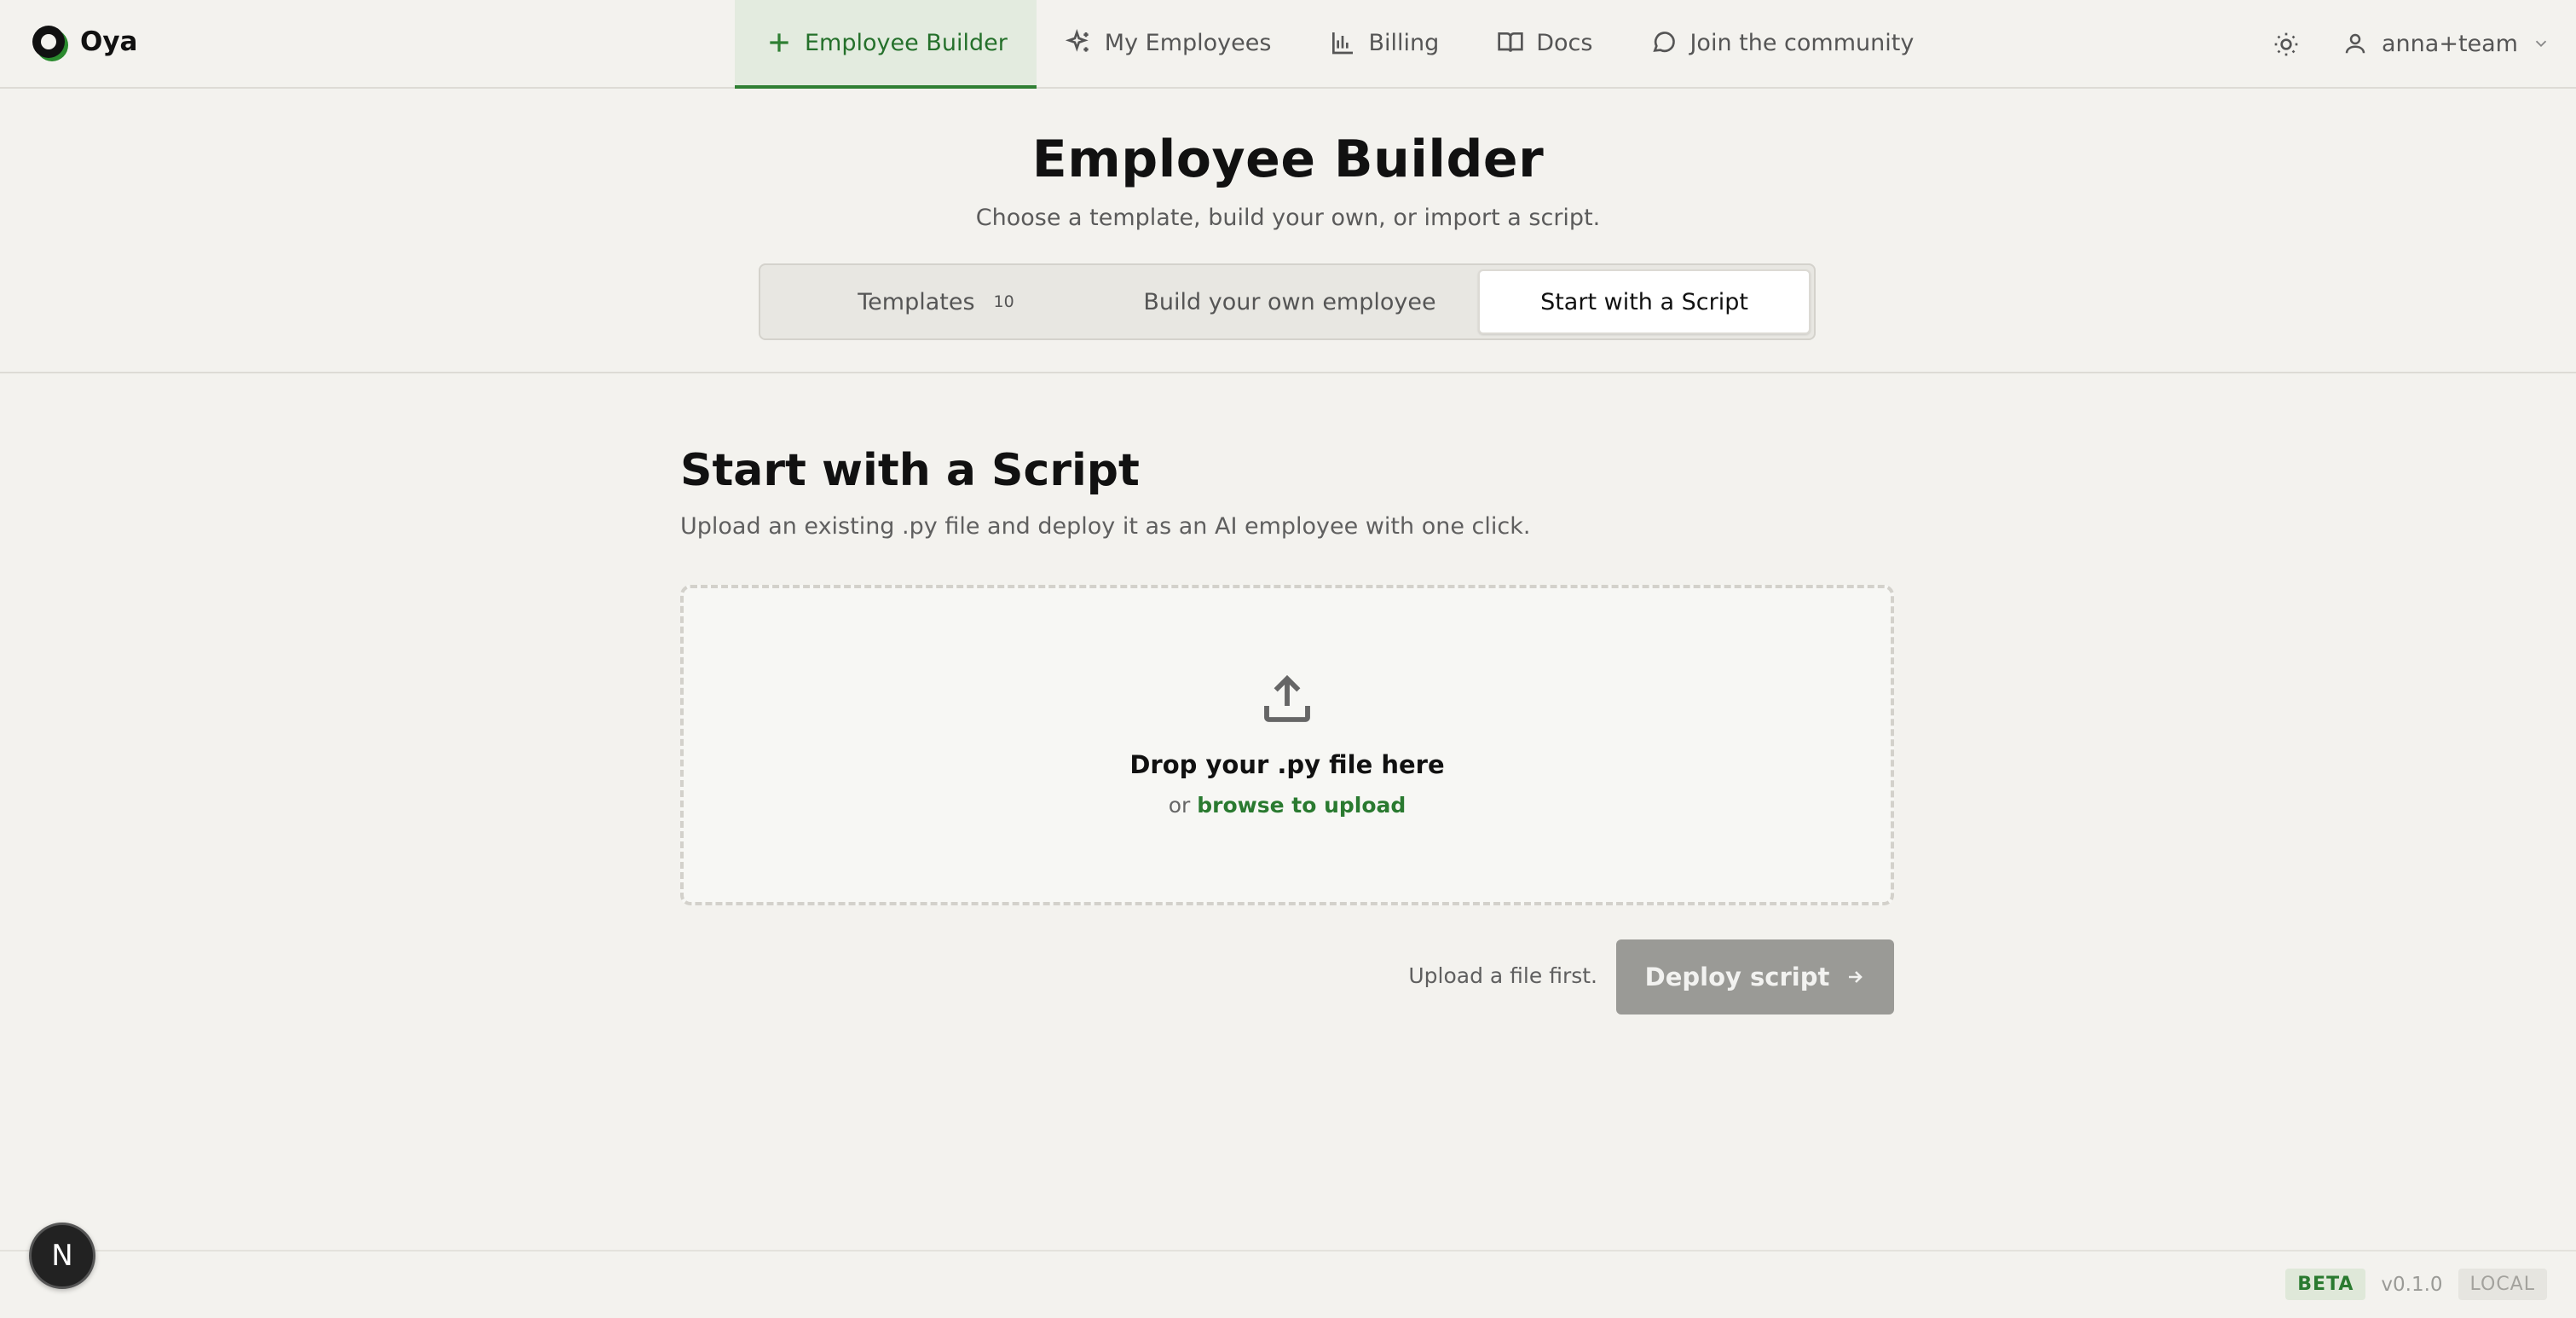  I want to click on beta-badge: BETA, so click(2325, 1285).